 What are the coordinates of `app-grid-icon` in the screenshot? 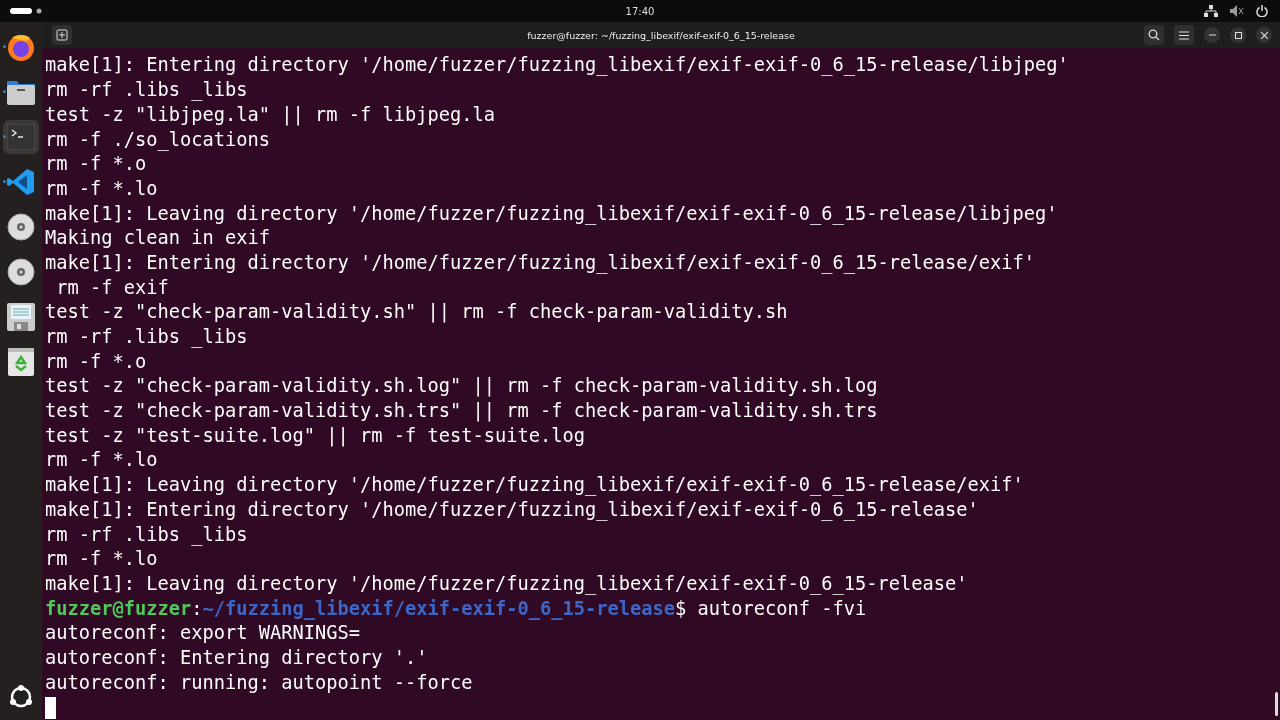 It's located at (21, 697).